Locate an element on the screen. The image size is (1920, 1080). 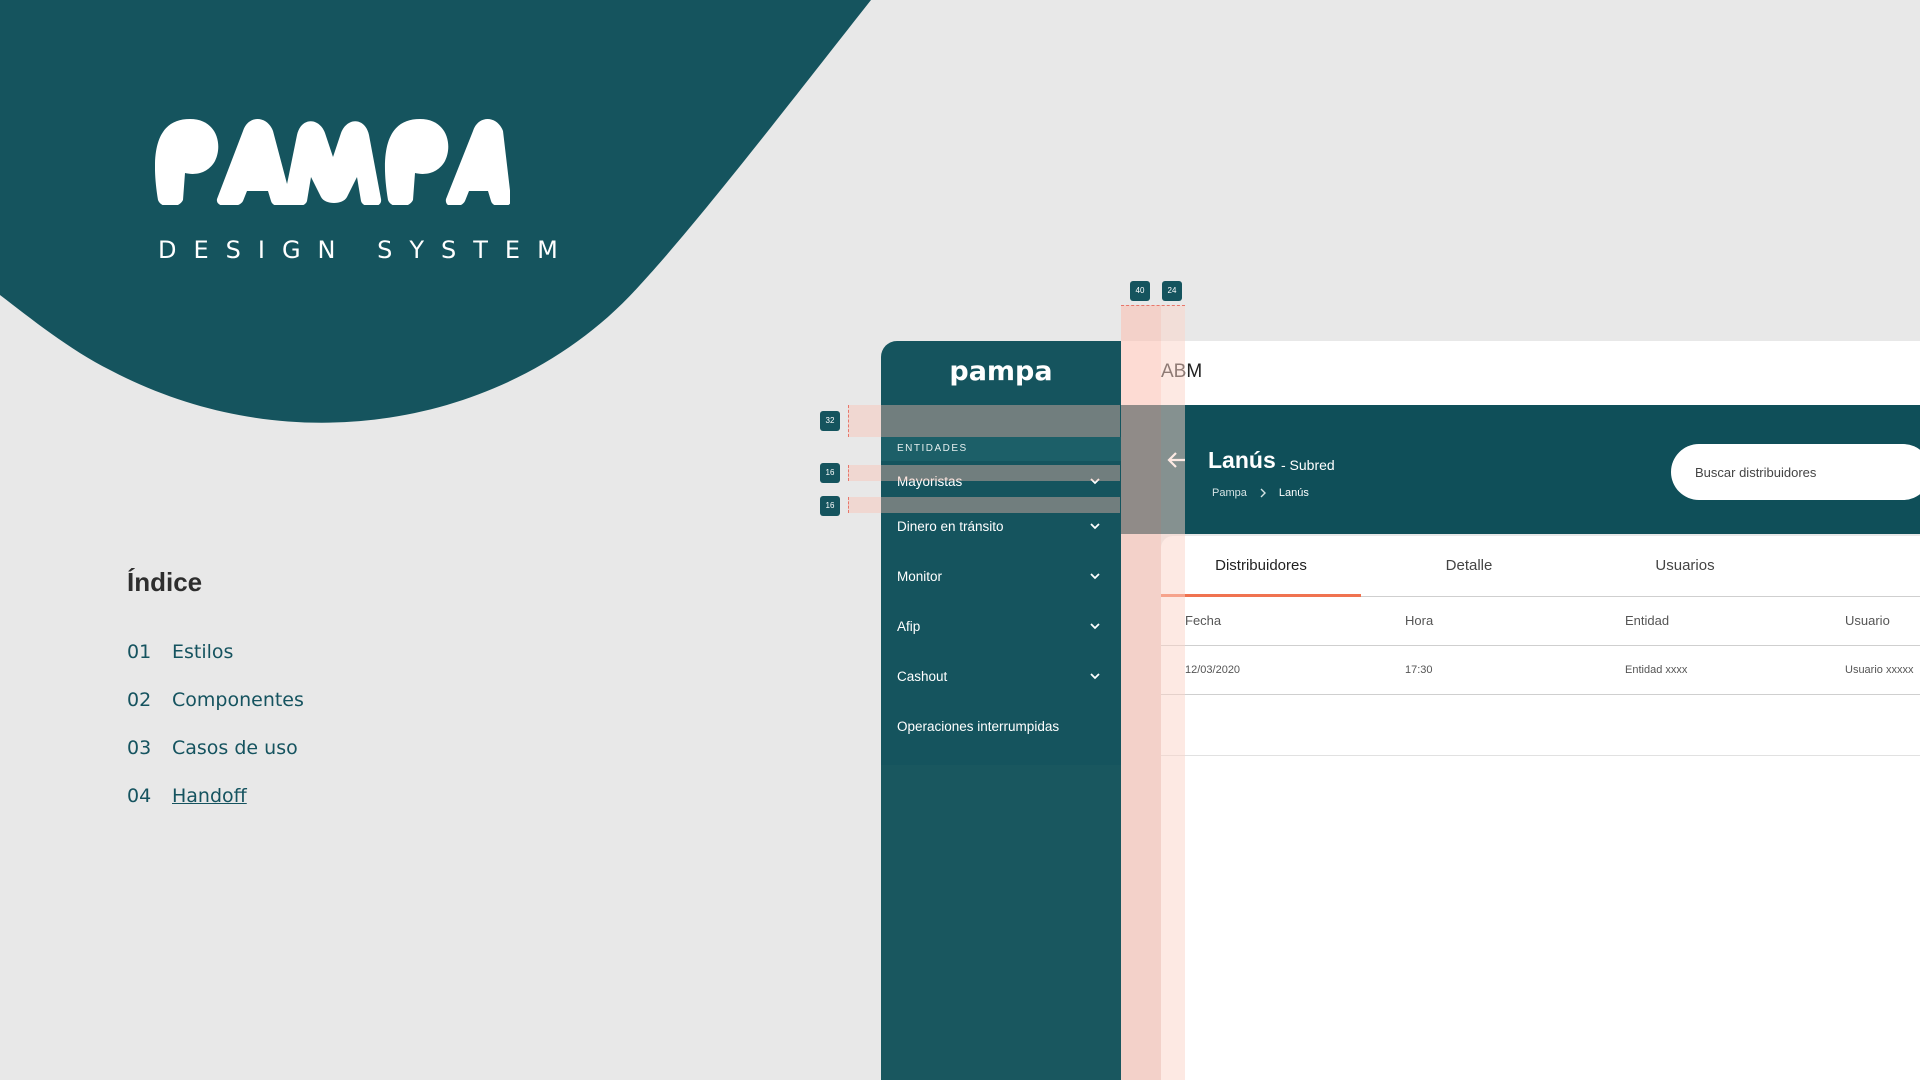
sidebar-item-cashout: Cashout is located at coordinates (1001, 676).